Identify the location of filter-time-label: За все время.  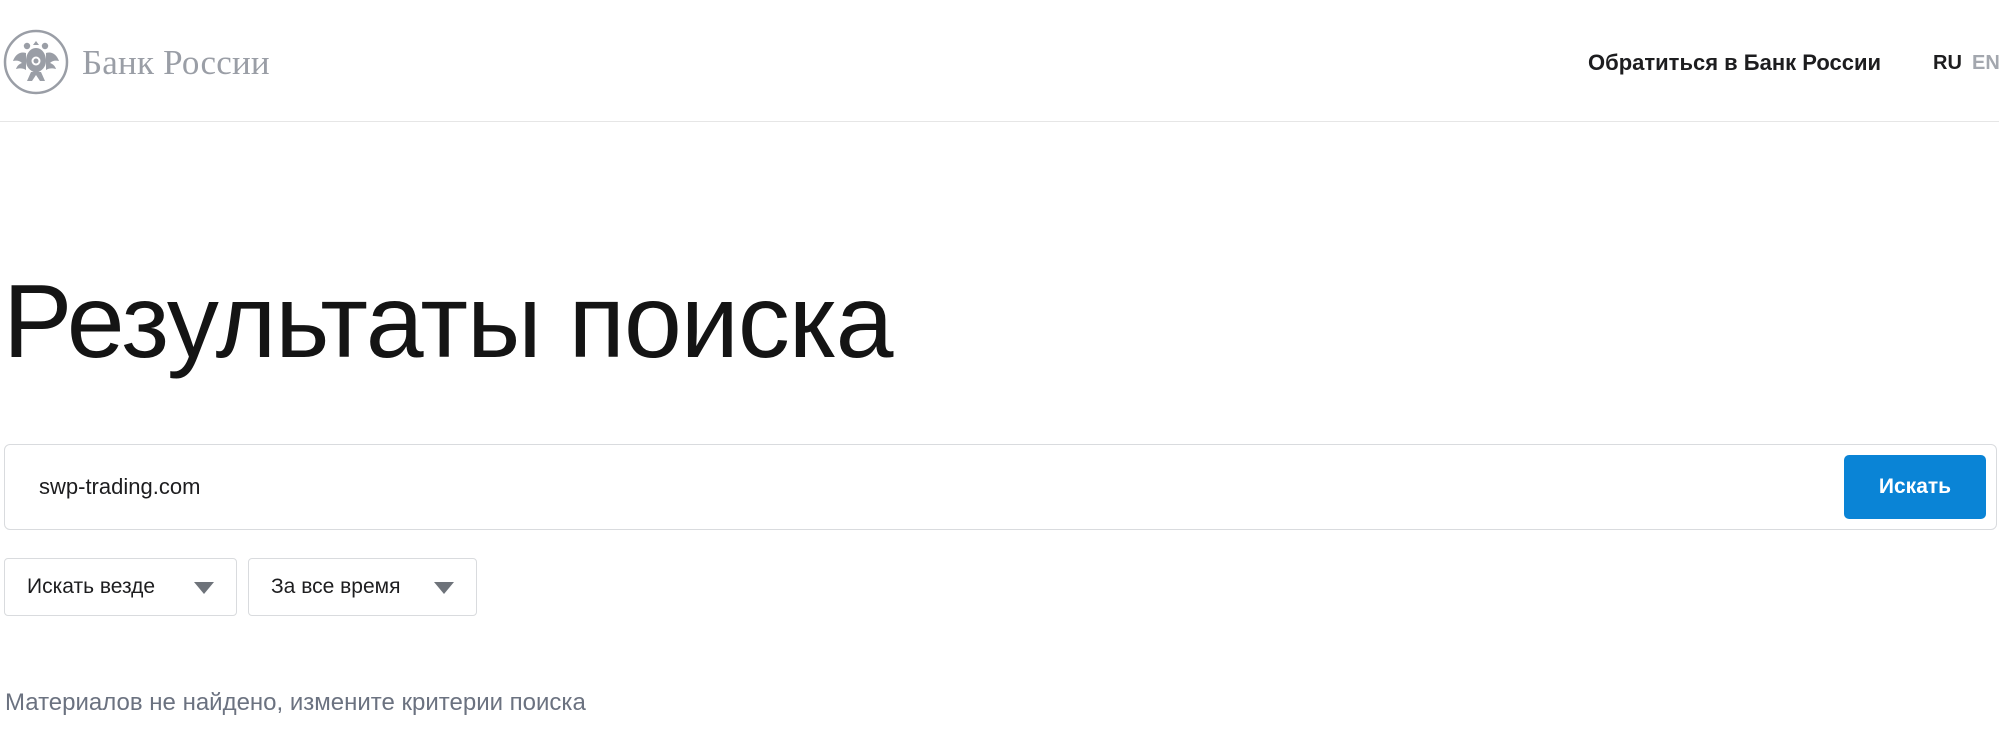
(336, 586).